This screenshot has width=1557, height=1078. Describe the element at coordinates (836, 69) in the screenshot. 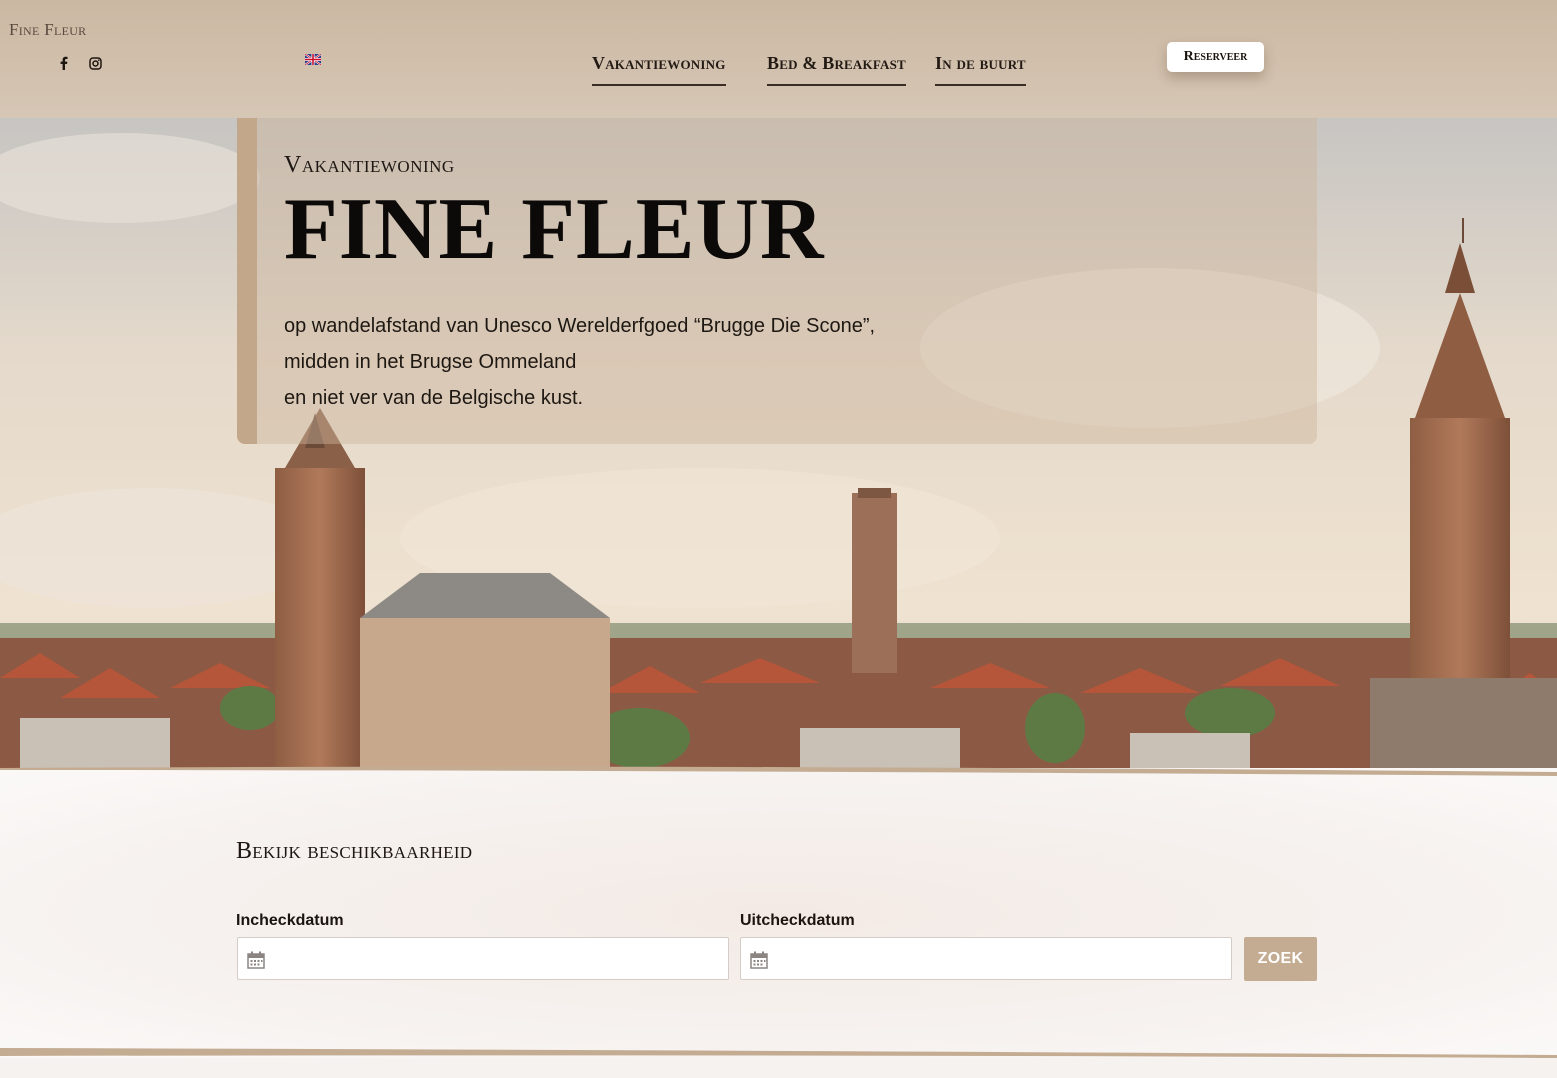

I see `nav-bed-breakfast: Bed & Breakfast` at that location.